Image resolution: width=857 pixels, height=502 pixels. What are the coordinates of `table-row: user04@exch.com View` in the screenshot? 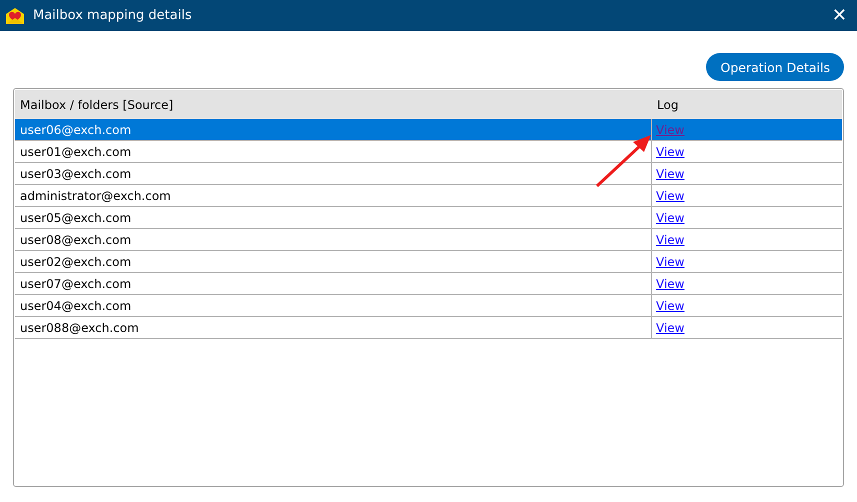 It's located at (428, 306).